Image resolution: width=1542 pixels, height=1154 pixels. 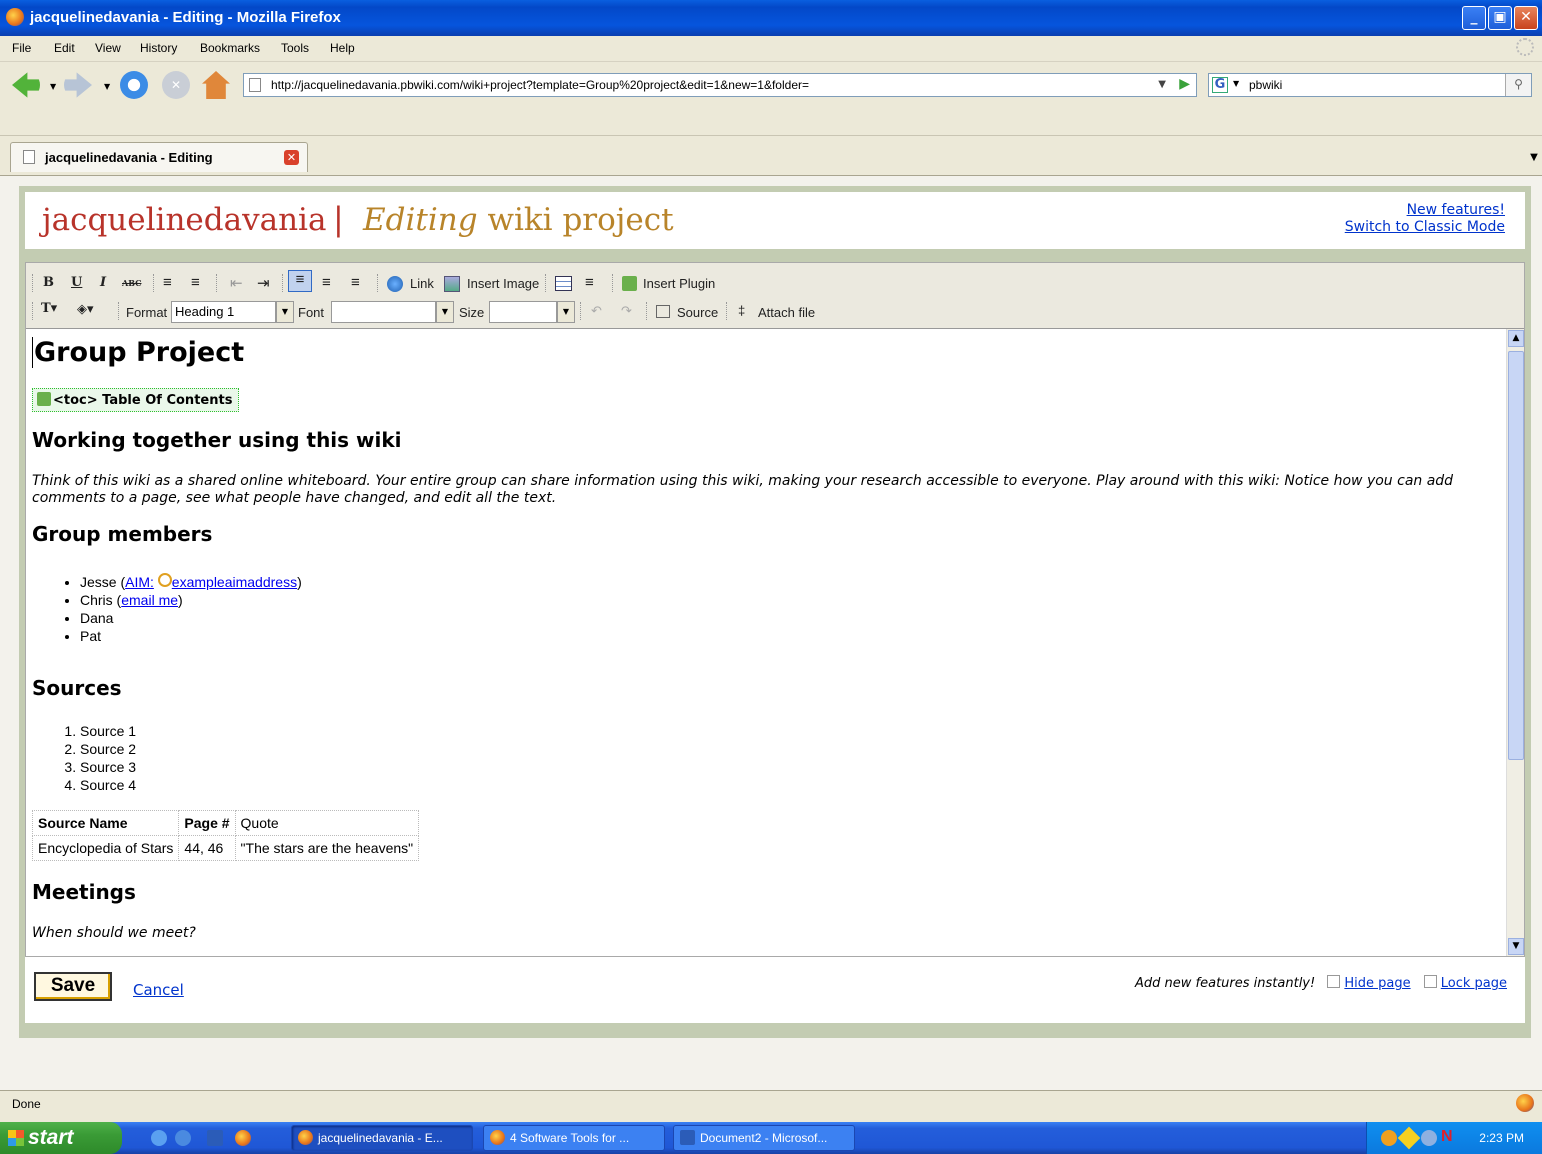 What do you see at coordinates (207, 848) in the screenshot?
I see `table-cell: 44, 46` at bounding box center [207, 848].